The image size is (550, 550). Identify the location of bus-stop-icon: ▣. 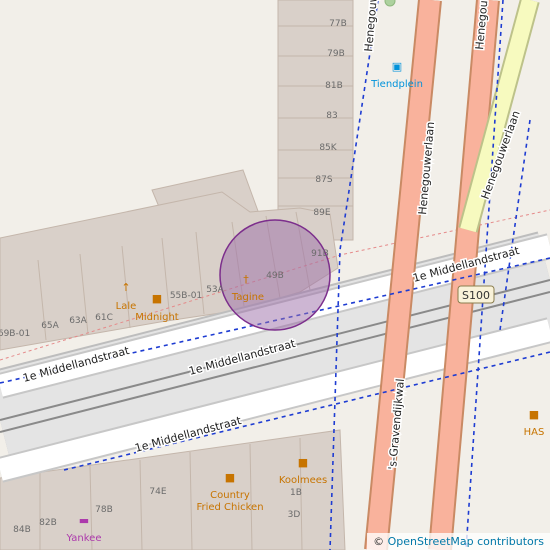
(397, 66).